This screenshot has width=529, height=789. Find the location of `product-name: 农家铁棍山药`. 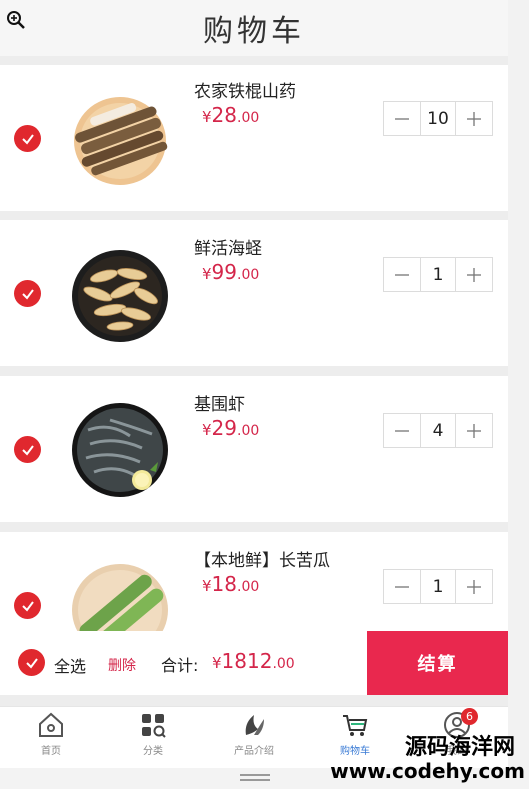

product-name: 农家铁棍山药 is located at coordinates (245, 89).